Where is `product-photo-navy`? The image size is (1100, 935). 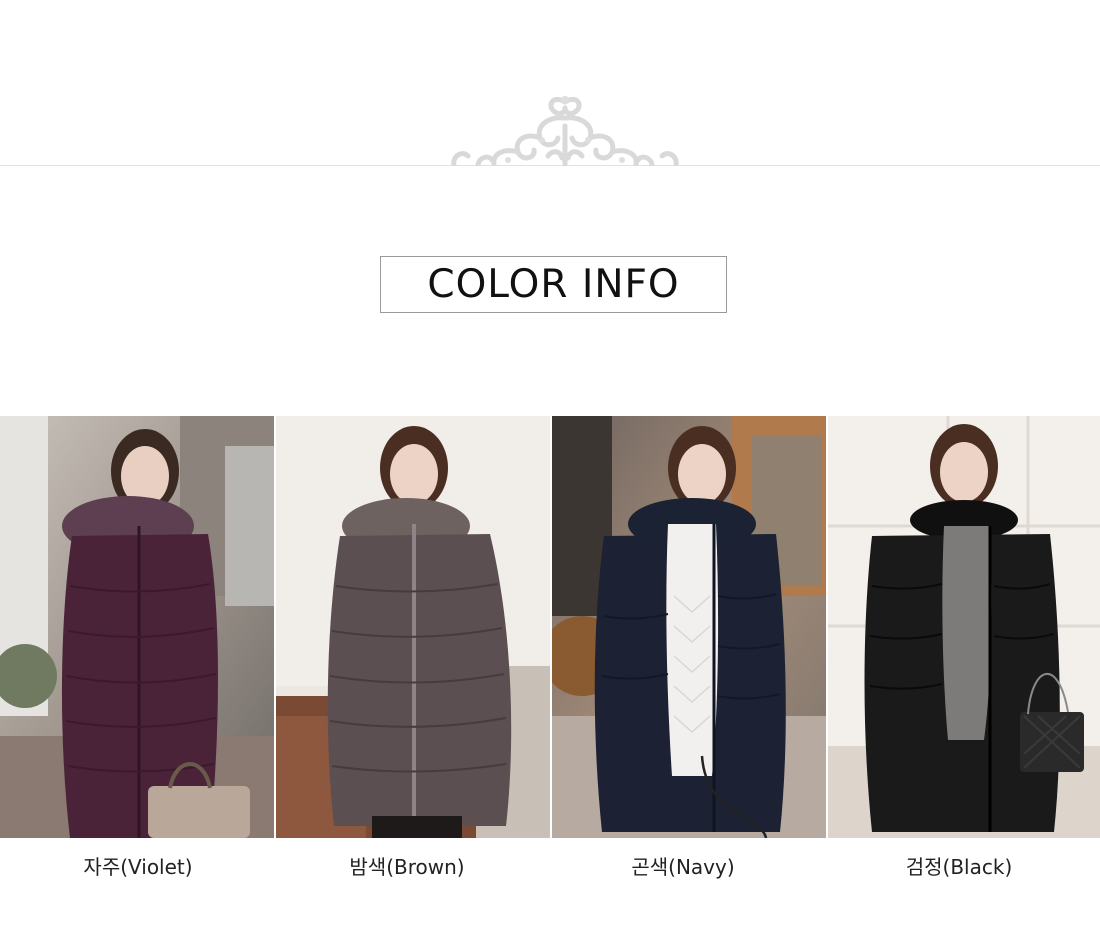 product-photo-navy is located at coordinates (689, 627).